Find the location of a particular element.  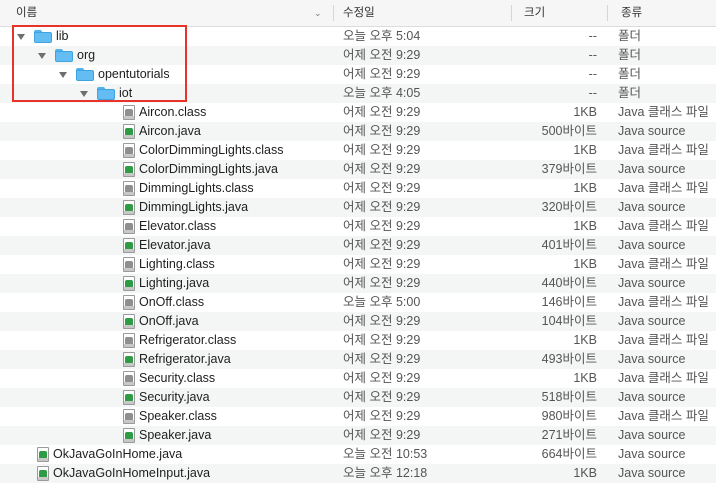

file-row: Security.java 어제 오전 9:29 518바이트 Java source is located at coordinates (358, 397).